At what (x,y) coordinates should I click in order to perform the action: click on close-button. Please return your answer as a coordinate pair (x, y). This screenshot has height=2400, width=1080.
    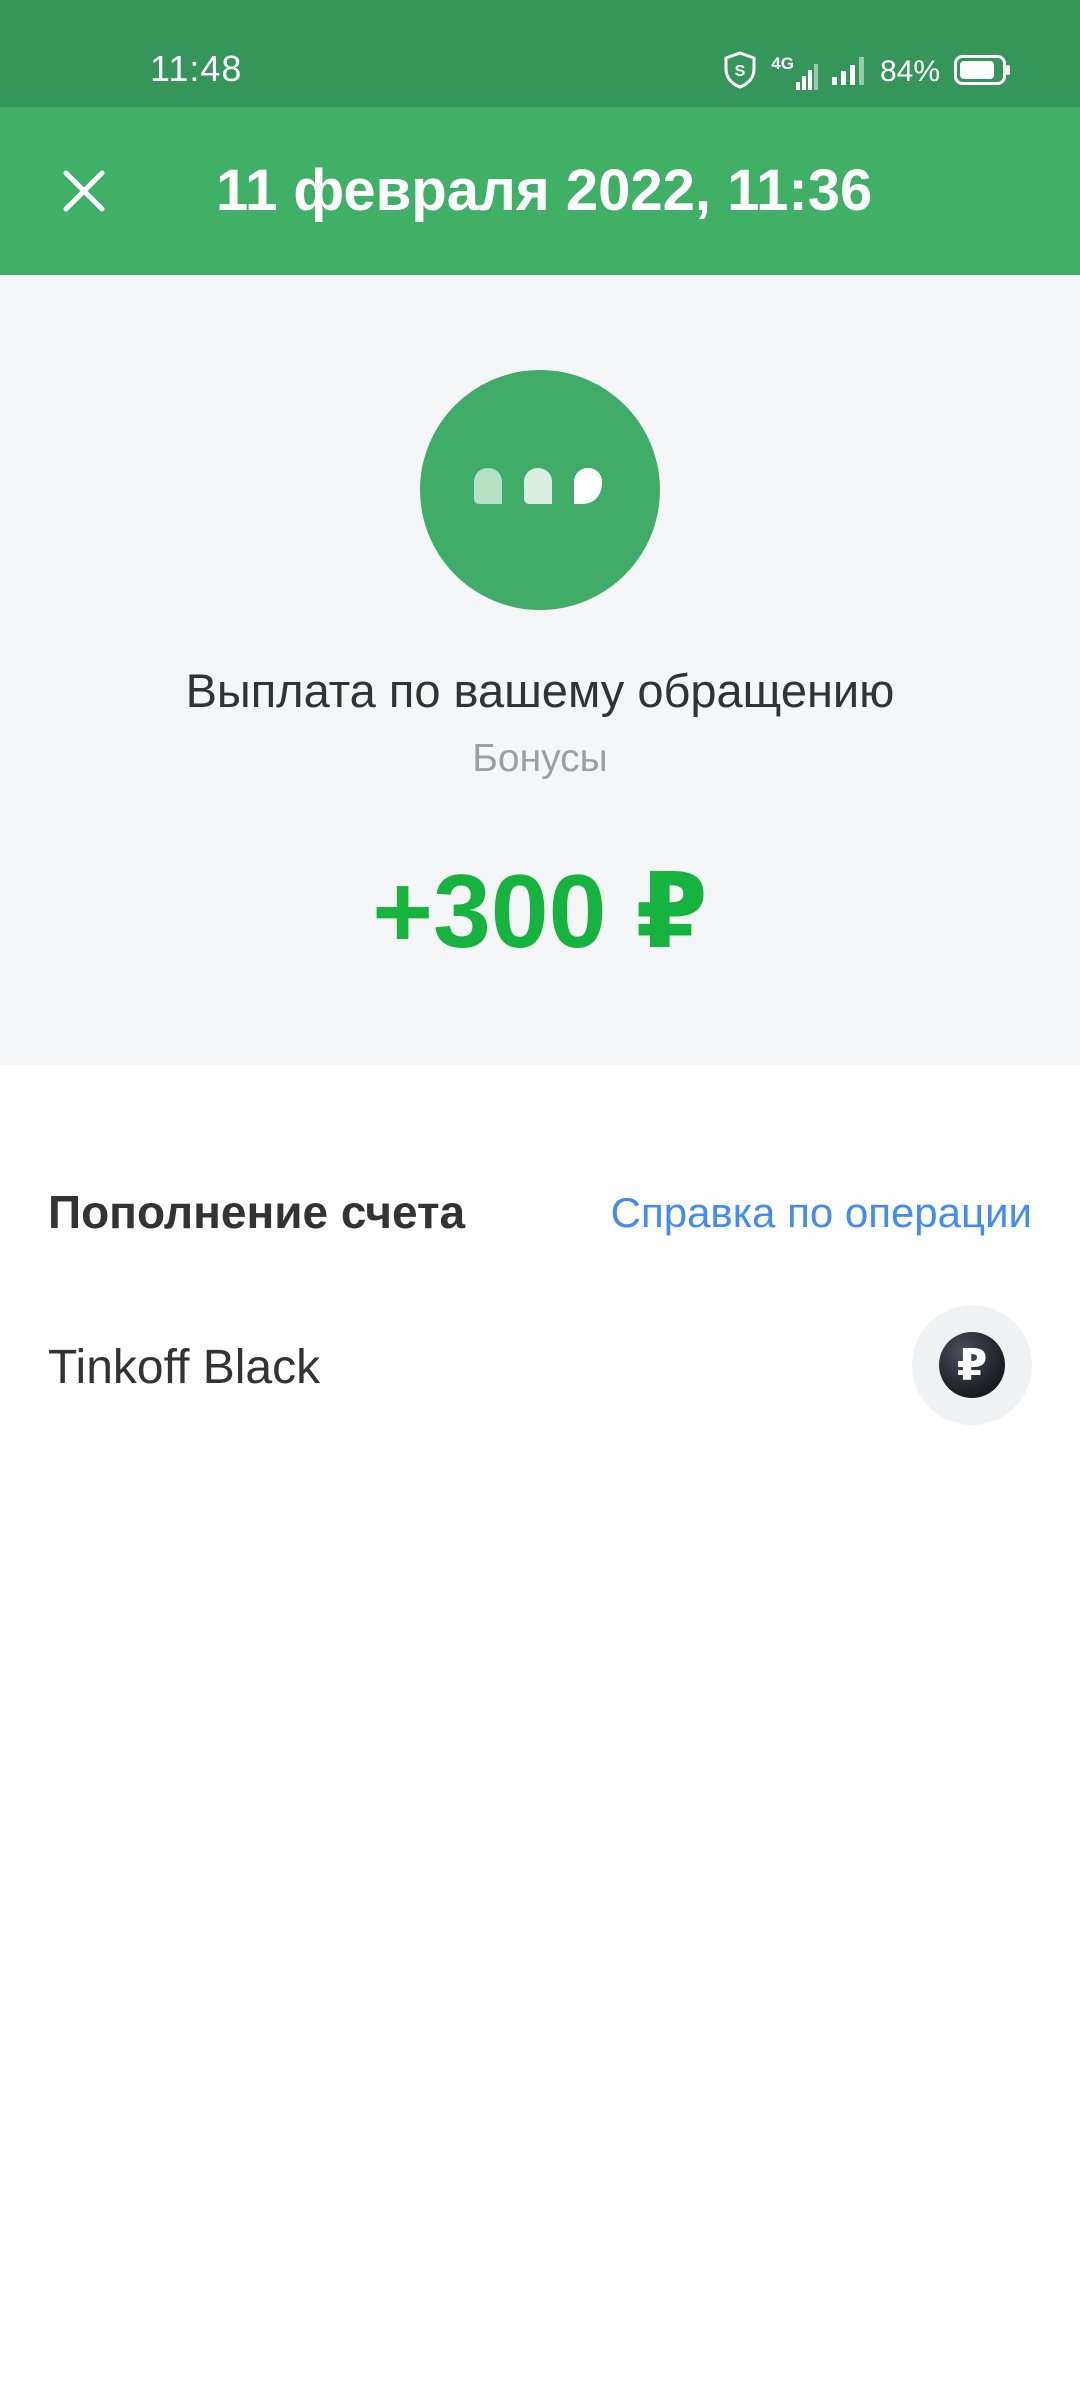
    Looking at the image, I should click on (84, 191).